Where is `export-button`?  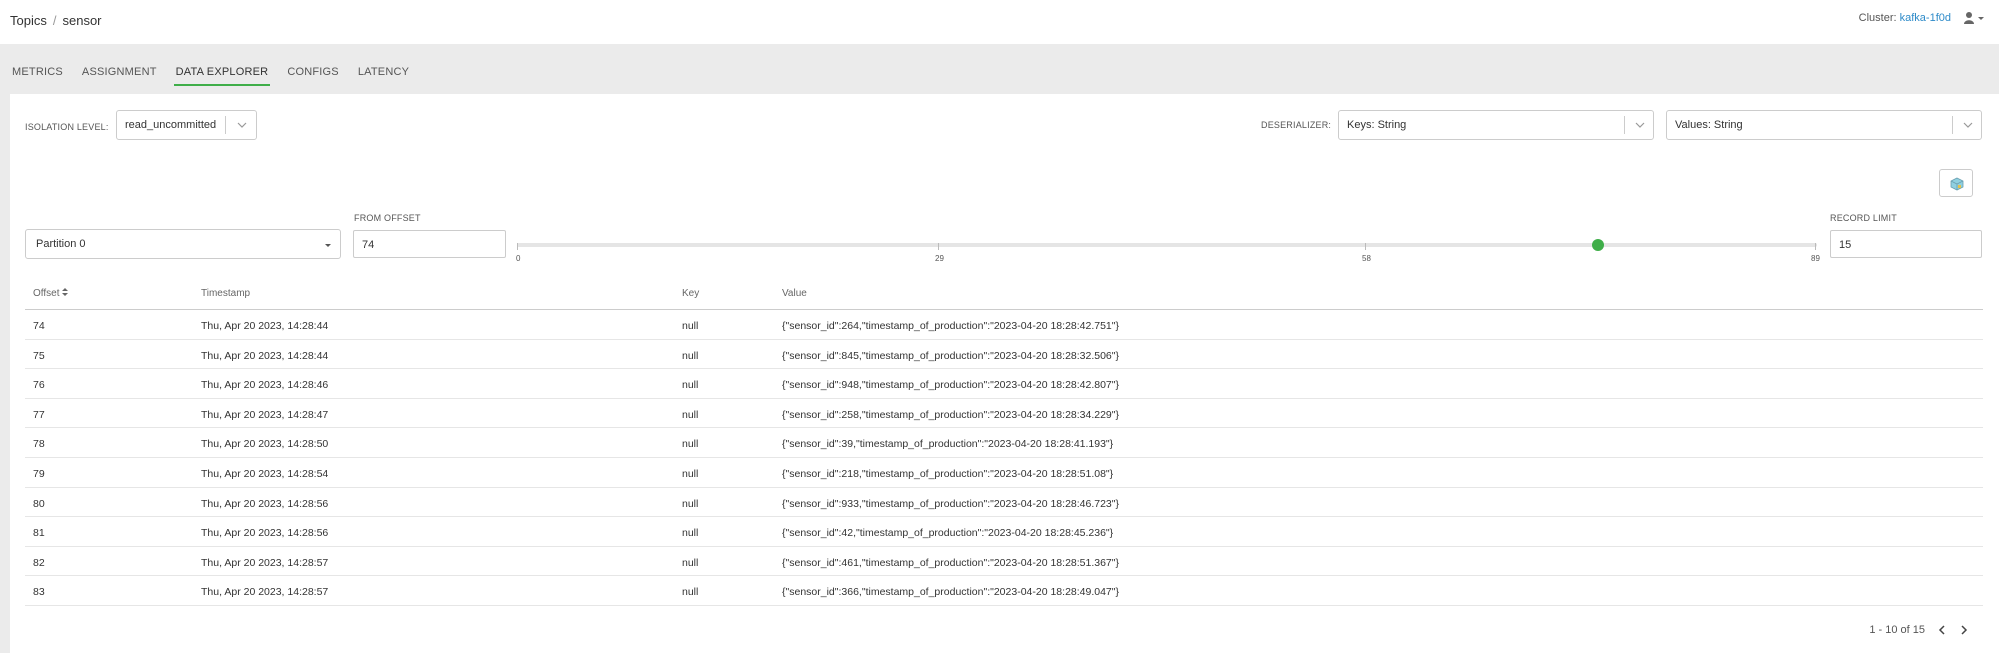 export-button is located at coordinates (1956, 183).